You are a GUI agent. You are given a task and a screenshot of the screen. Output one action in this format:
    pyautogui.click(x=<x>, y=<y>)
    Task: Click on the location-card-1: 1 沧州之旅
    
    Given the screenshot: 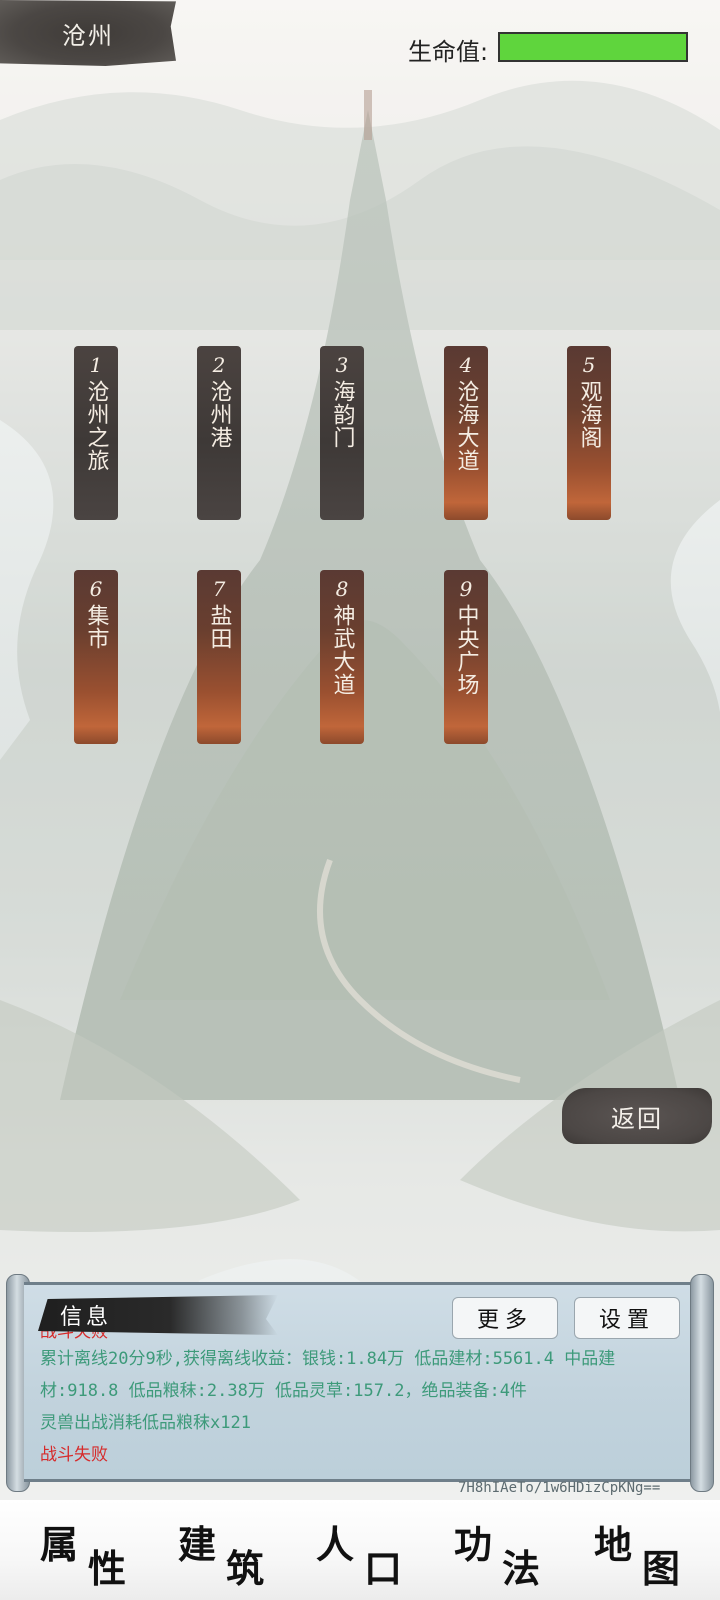 What is the action you would take?
    pyautogui.click(x=96, y=433)
    